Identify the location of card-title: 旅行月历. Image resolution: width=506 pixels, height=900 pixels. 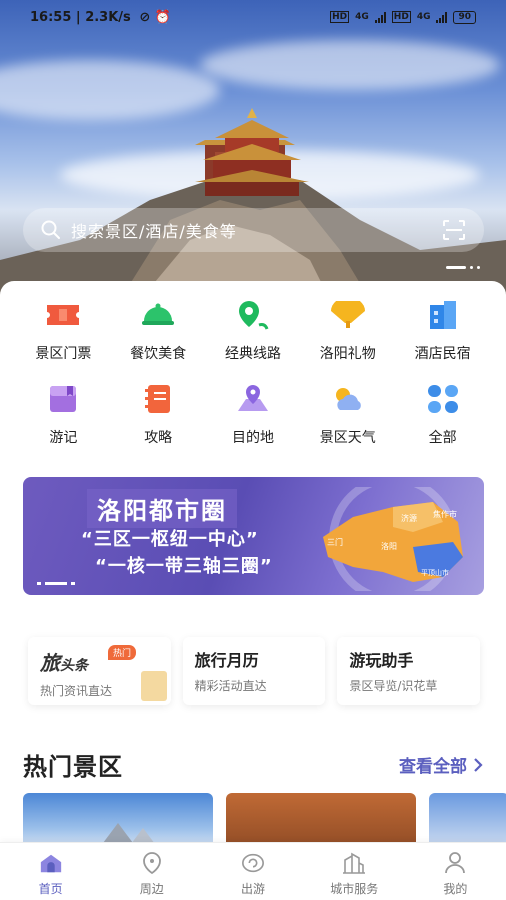
(226, 660).